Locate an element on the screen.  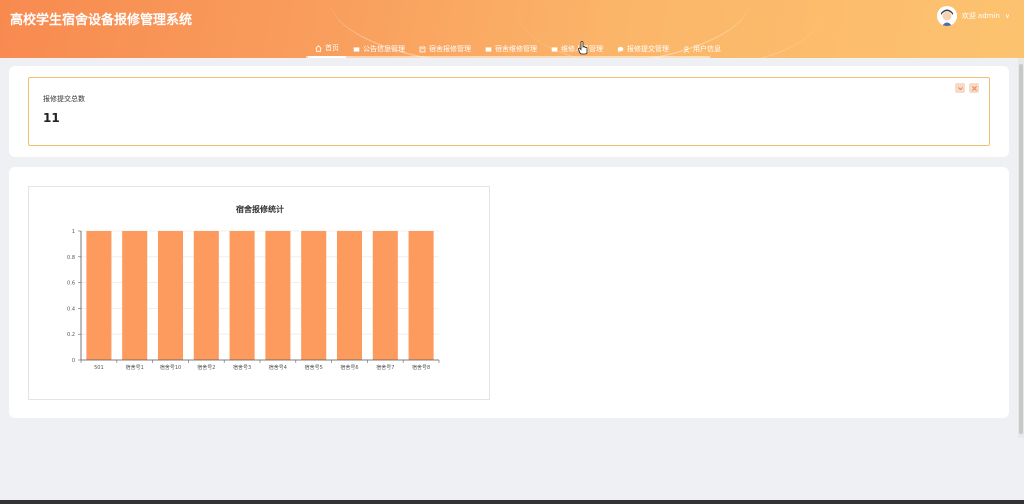
collapse-button is located at coordinates (960, 88).